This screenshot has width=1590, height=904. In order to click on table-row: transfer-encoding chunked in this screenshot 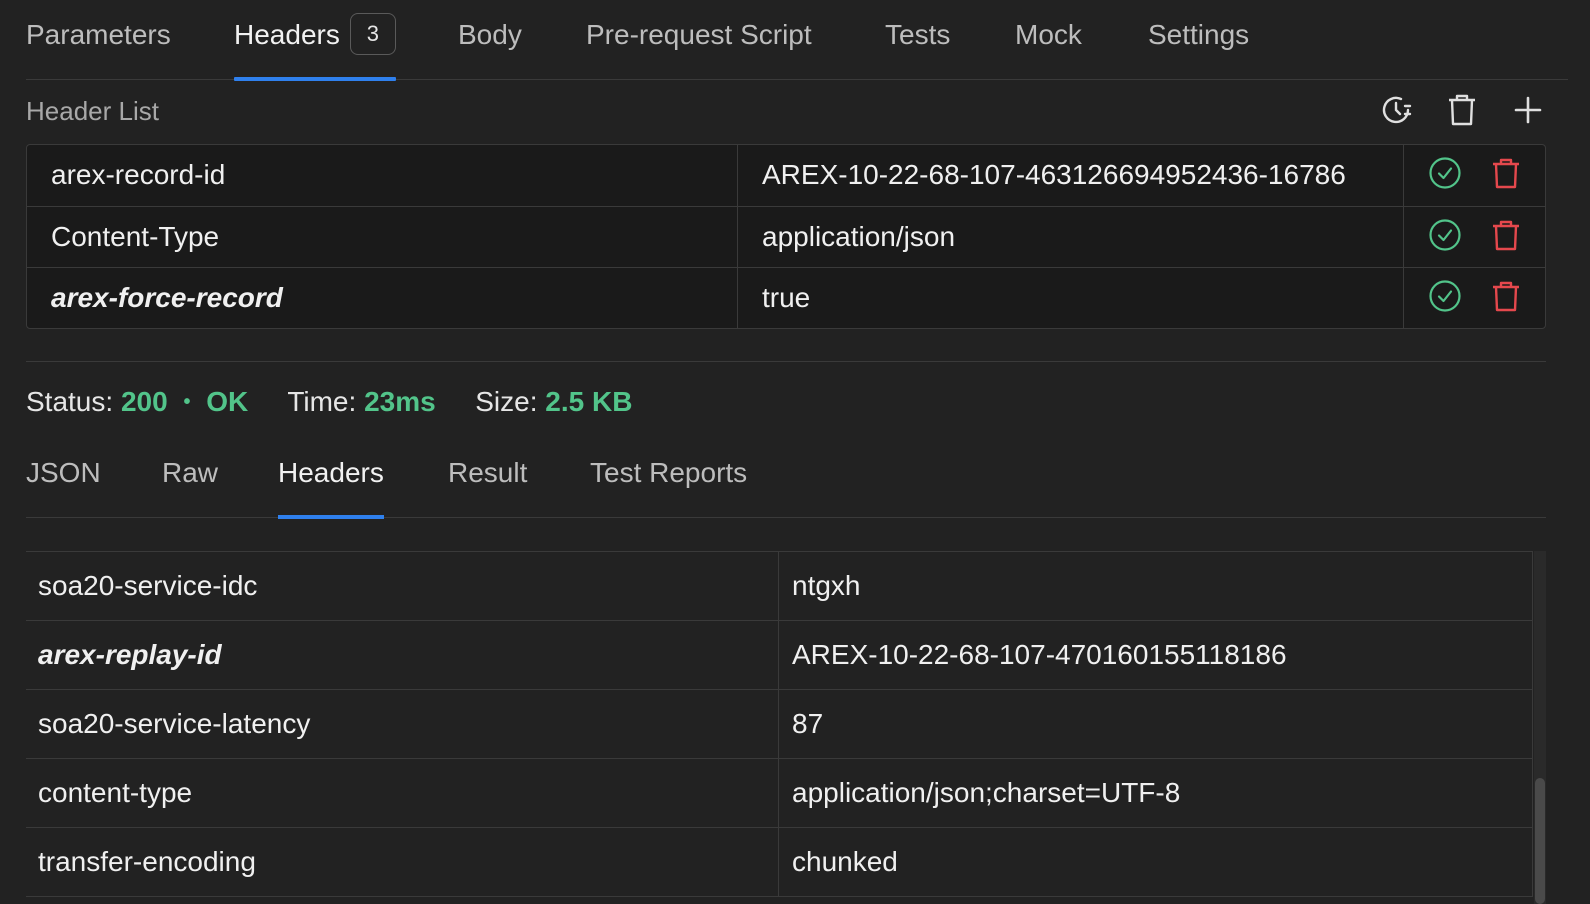, I will do `click(779, 862)`.